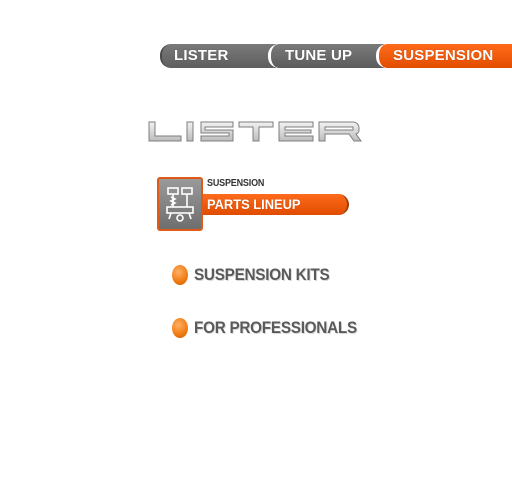  I want to click on for-professionals-label: FOR PROFESSIONALS, so click(275, 327).